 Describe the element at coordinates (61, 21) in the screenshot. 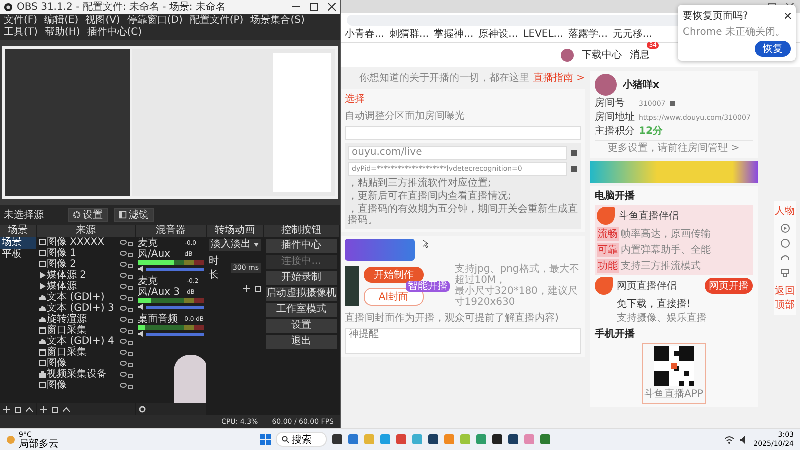

I see `menu-item: 编辑(E)` at that location.